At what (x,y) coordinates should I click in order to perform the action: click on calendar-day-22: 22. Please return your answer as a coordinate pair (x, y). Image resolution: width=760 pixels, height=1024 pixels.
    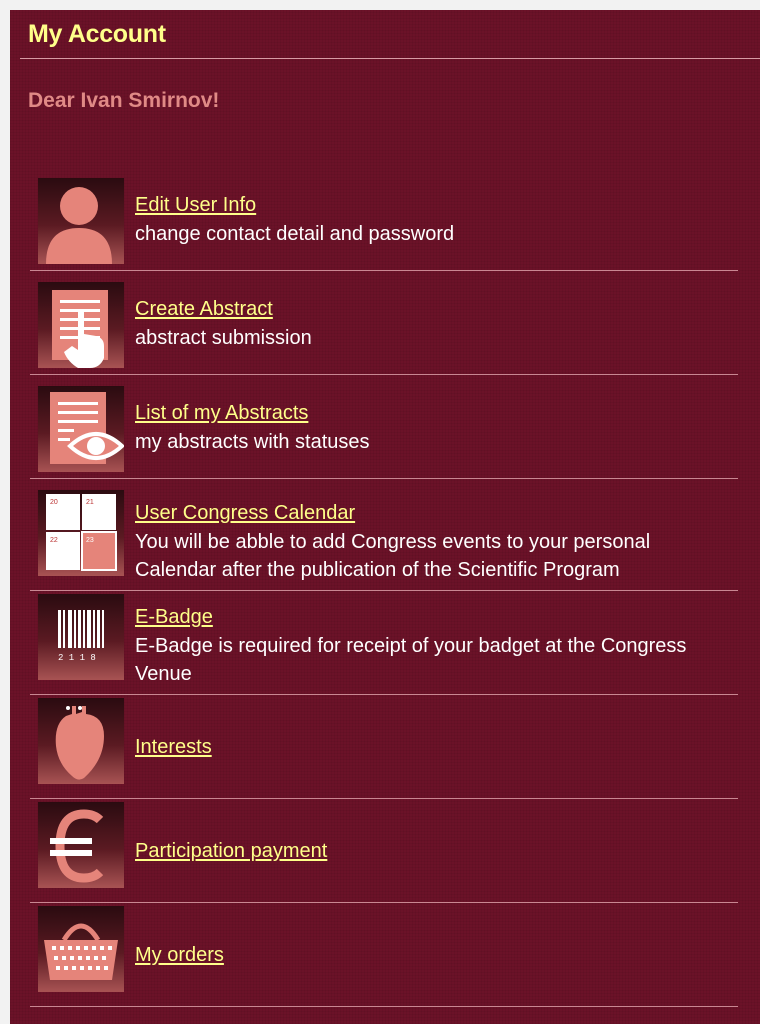
    Looking at the image, I should click on (54, 540).